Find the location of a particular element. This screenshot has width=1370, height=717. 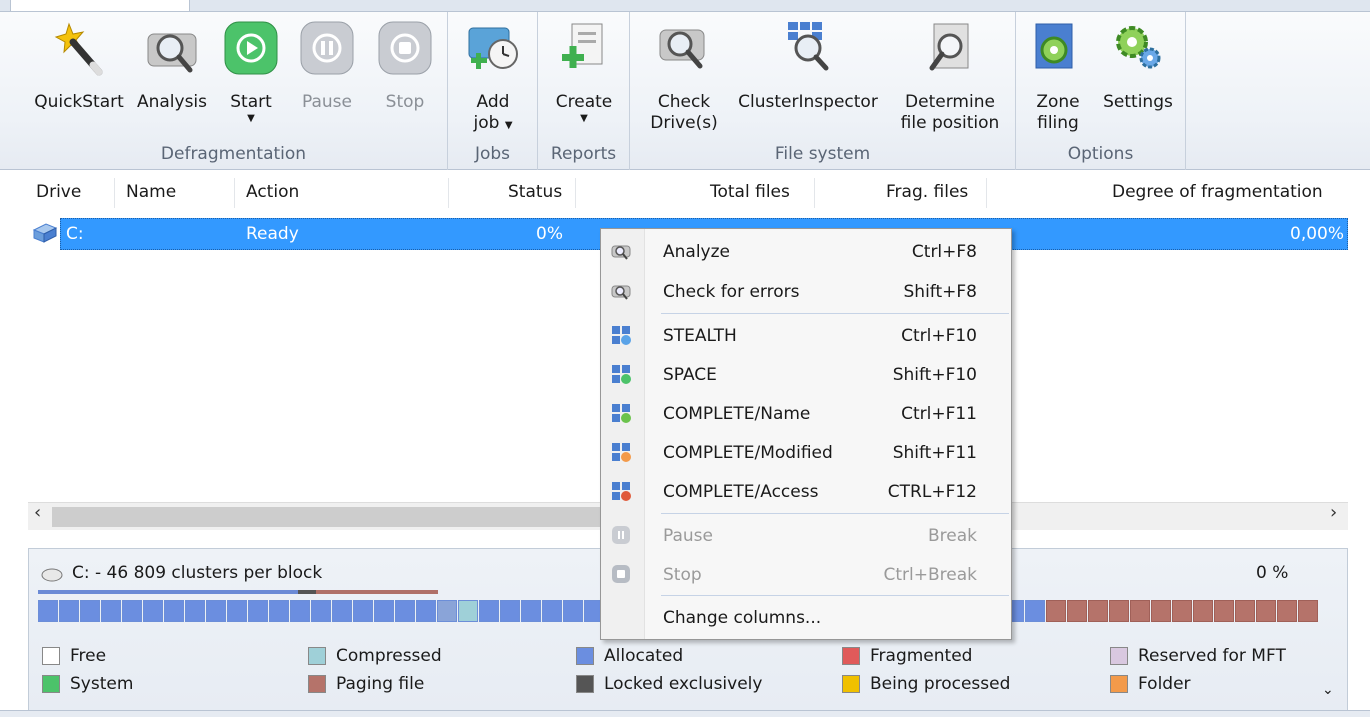

legend-swatch is located at coordinates (1119, 656).